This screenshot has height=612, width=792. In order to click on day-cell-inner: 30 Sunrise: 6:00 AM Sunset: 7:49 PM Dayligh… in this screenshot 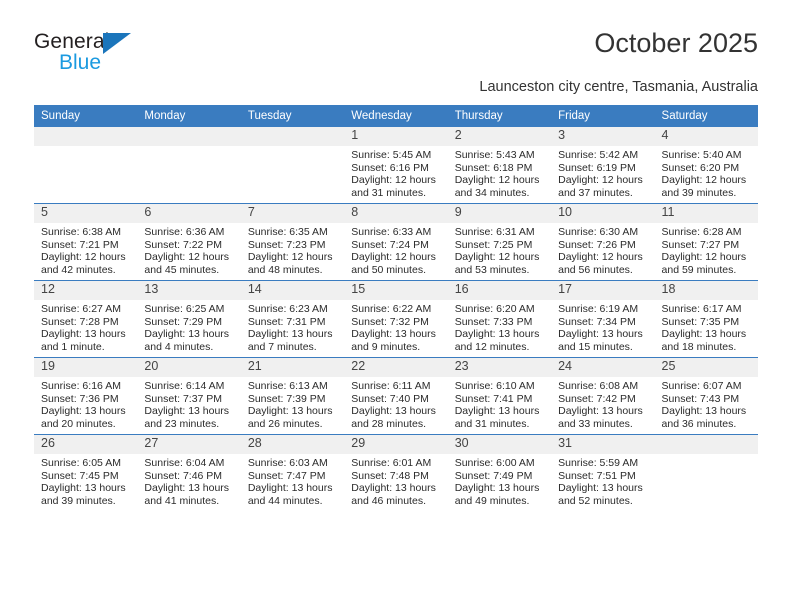, I will do `click(499, 473)`.